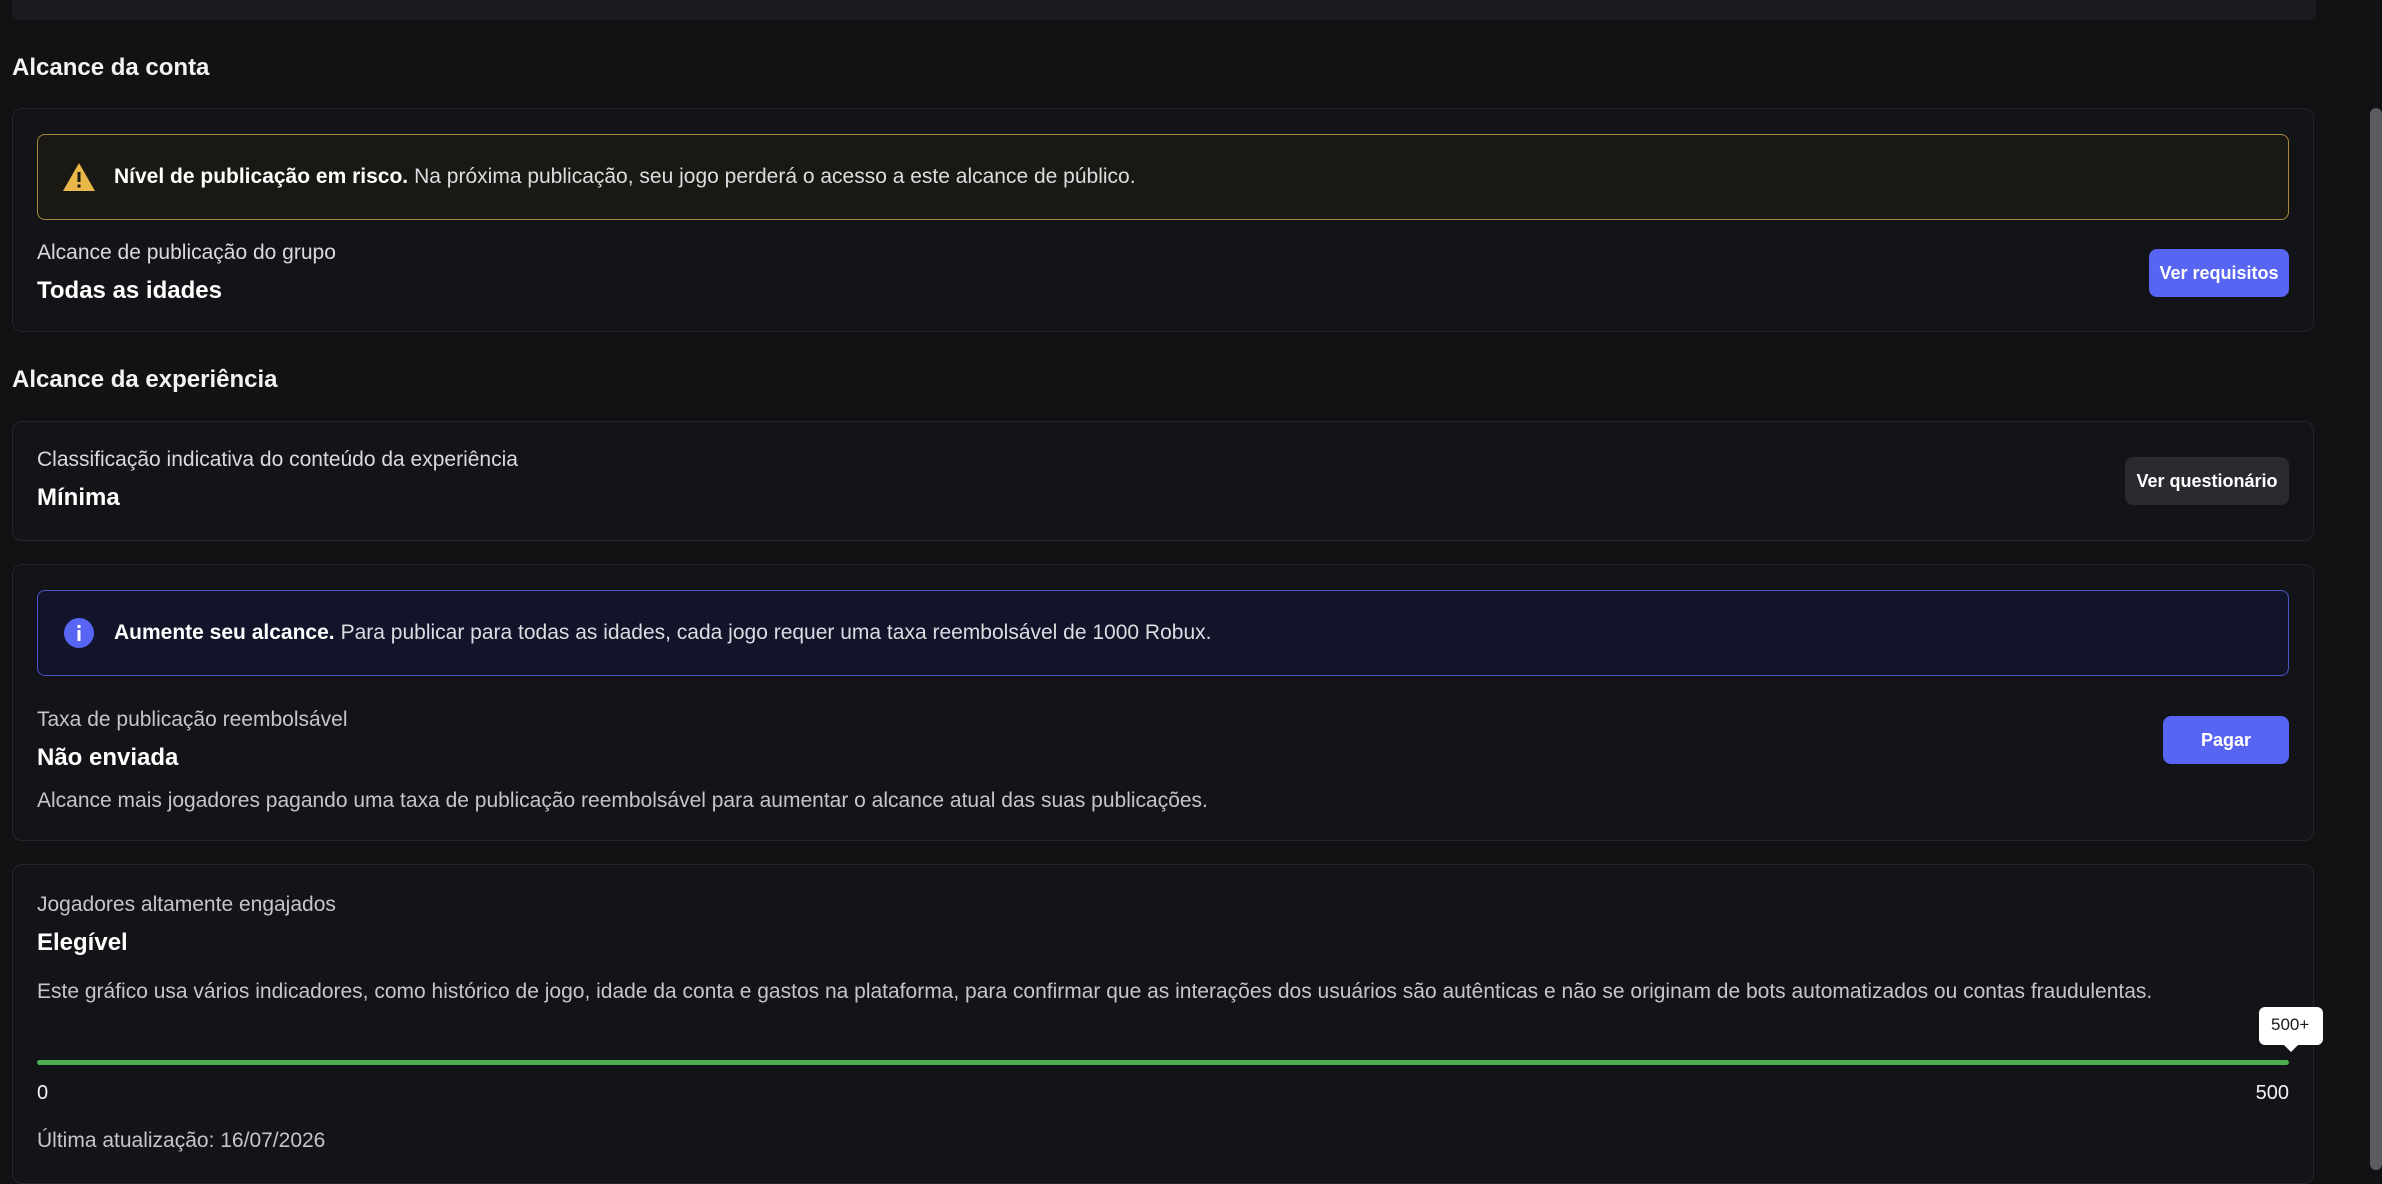 The image size is (2382, 1184). Describe the element at coordinates (82, 942) in the screenshot. I see `engaged-value: Elegível` at that location.